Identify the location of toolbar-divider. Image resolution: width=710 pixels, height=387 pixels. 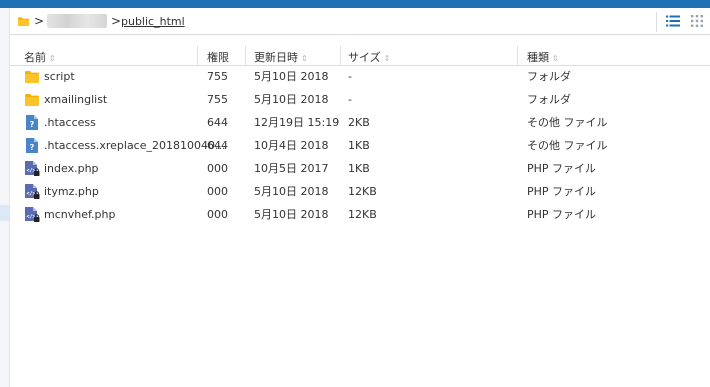
(656, 22).